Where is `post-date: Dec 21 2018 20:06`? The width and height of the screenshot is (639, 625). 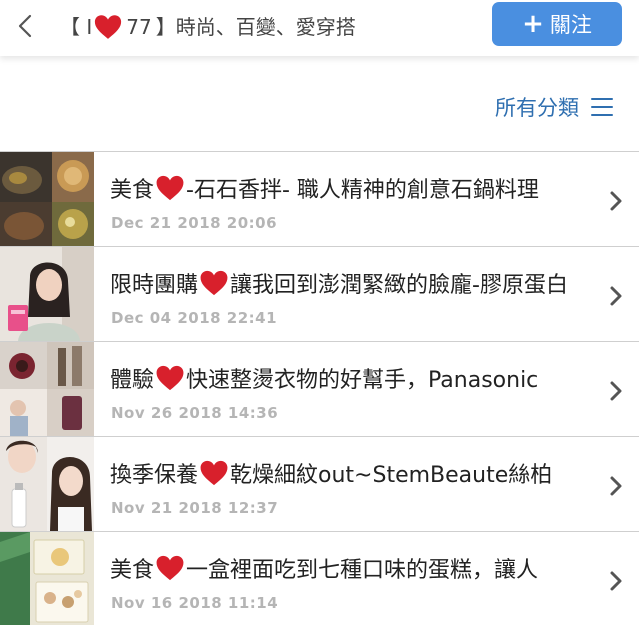 post-date: Dec 21 2018 20:06 is located at coordinates (194, 223).